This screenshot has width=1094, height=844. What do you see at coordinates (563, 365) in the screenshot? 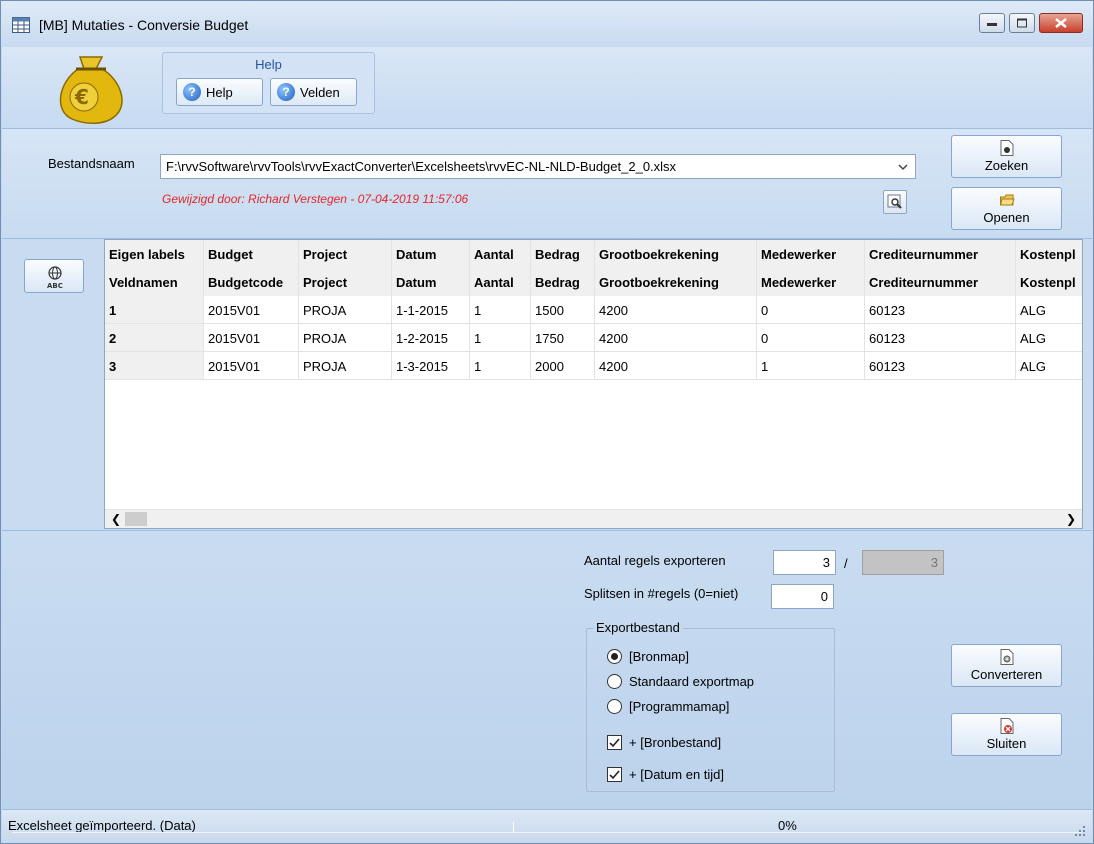
I see `table-cell: 2000` at bounding box center [563, 365].